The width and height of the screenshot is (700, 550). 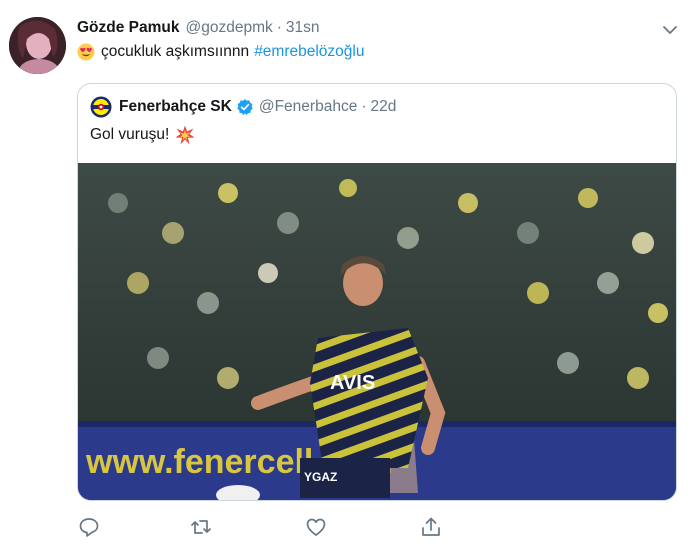 I want to click on quoted-timestamp: 22d, so click(x=384, y=107).